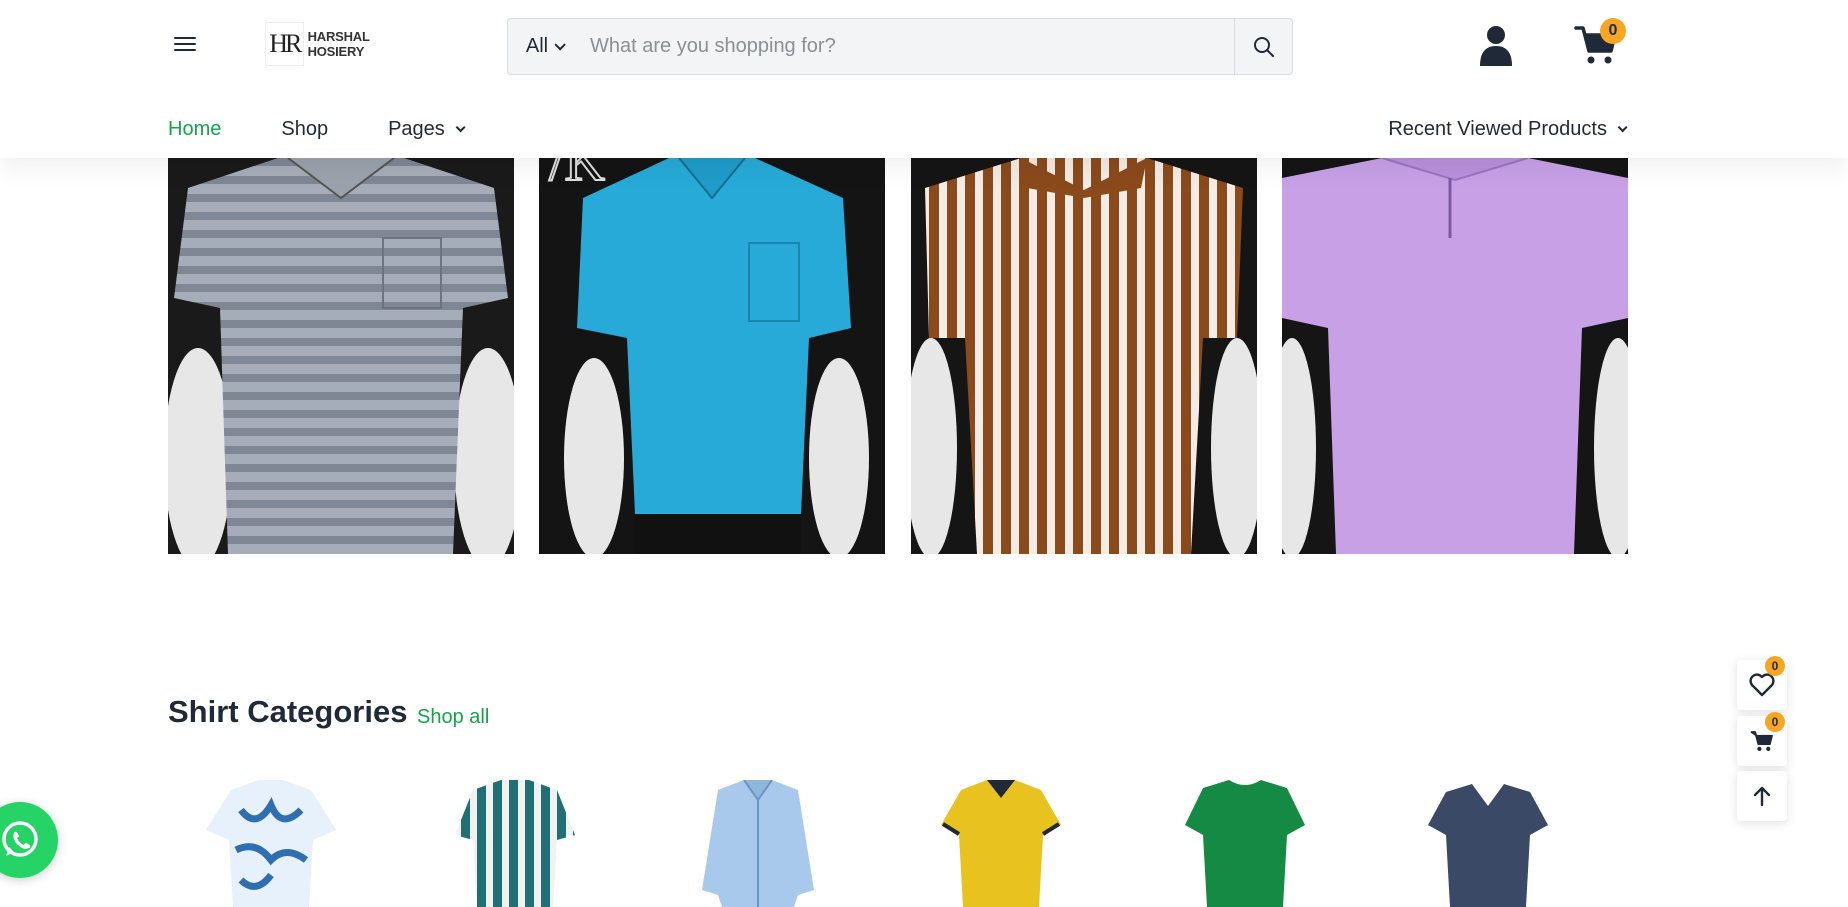  I want to click on brand-logo: HR HARSHAL HOSIERY, so click(345, 44).